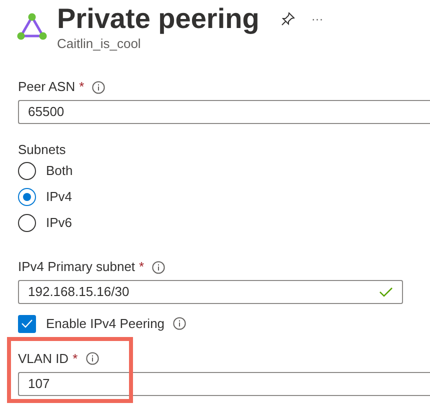 Image resolution: width=430 pixels, height=405 pixels. I want to click on field-label: Peer ASN, so click(47, 87).